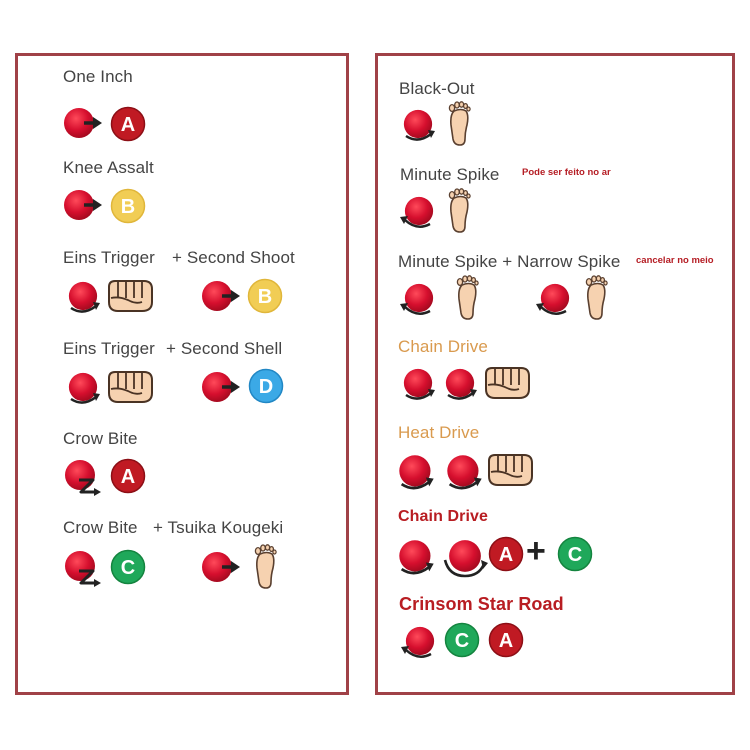 This screenshot has height=750, width=750. I want to click on button-letter: D, so click(266, 387).